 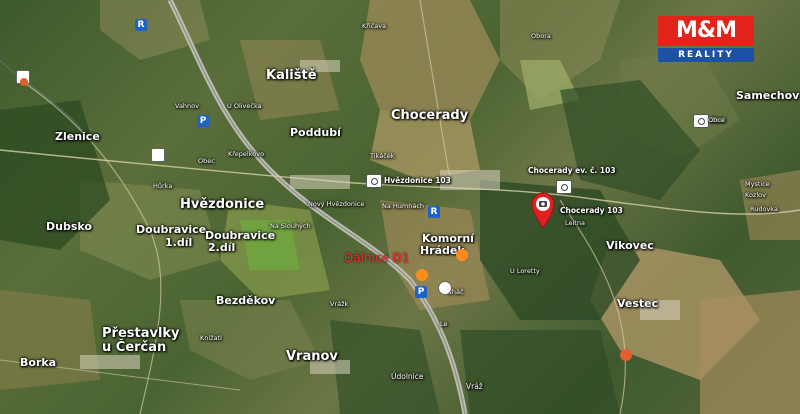 I want to click on place-bezdekov: Bezděkov, so click(x=246, y=300).